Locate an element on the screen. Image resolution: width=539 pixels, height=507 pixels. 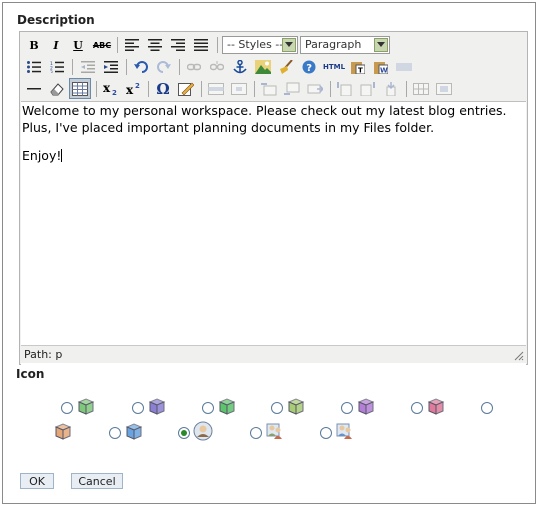
paste-word-icon: W is located at coordinates (381, 68).